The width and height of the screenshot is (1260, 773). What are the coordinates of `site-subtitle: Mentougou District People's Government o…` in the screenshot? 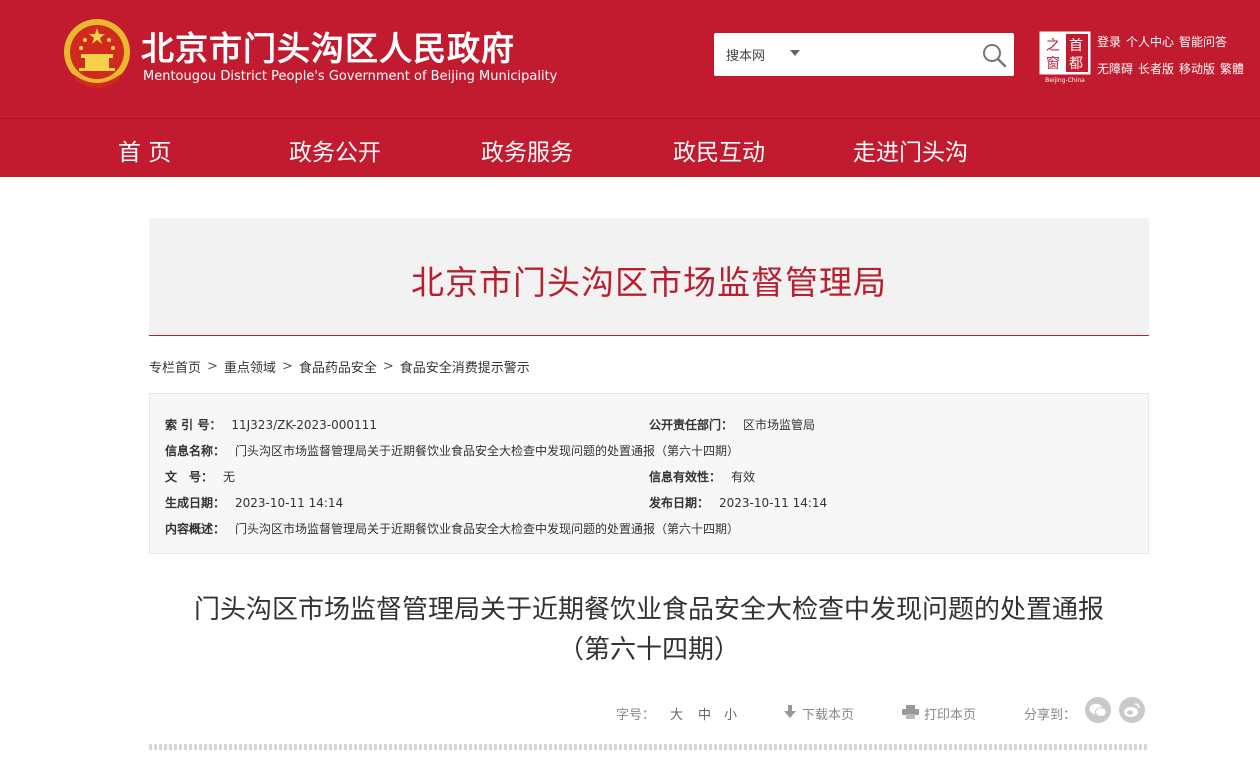 It's located at (350, 76).